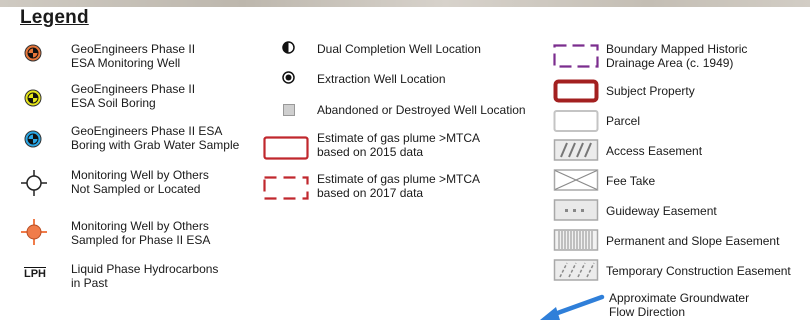 The width and height of the screenshot is (810, 321). Describe the element at coordinates (145, 276) in the screenshot. I see `legend-item-lph: Liquid Phase Hydrocarbons in Past` at that location.